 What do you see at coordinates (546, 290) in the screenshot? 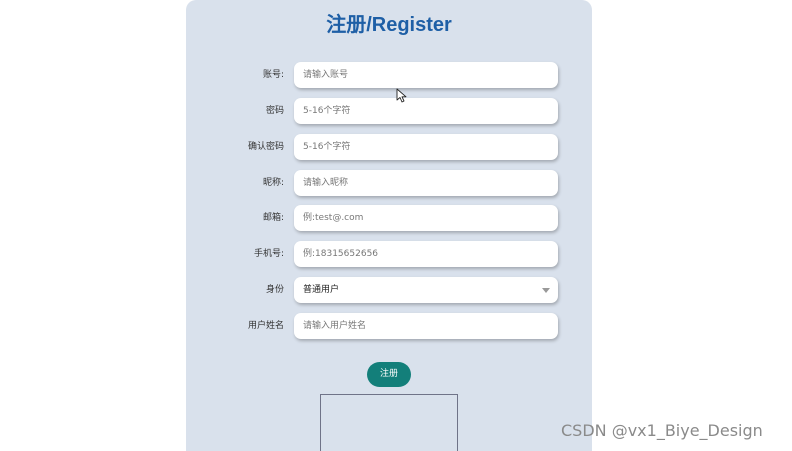
I see `chevron-down-icon` at bounding box center [546, 290].